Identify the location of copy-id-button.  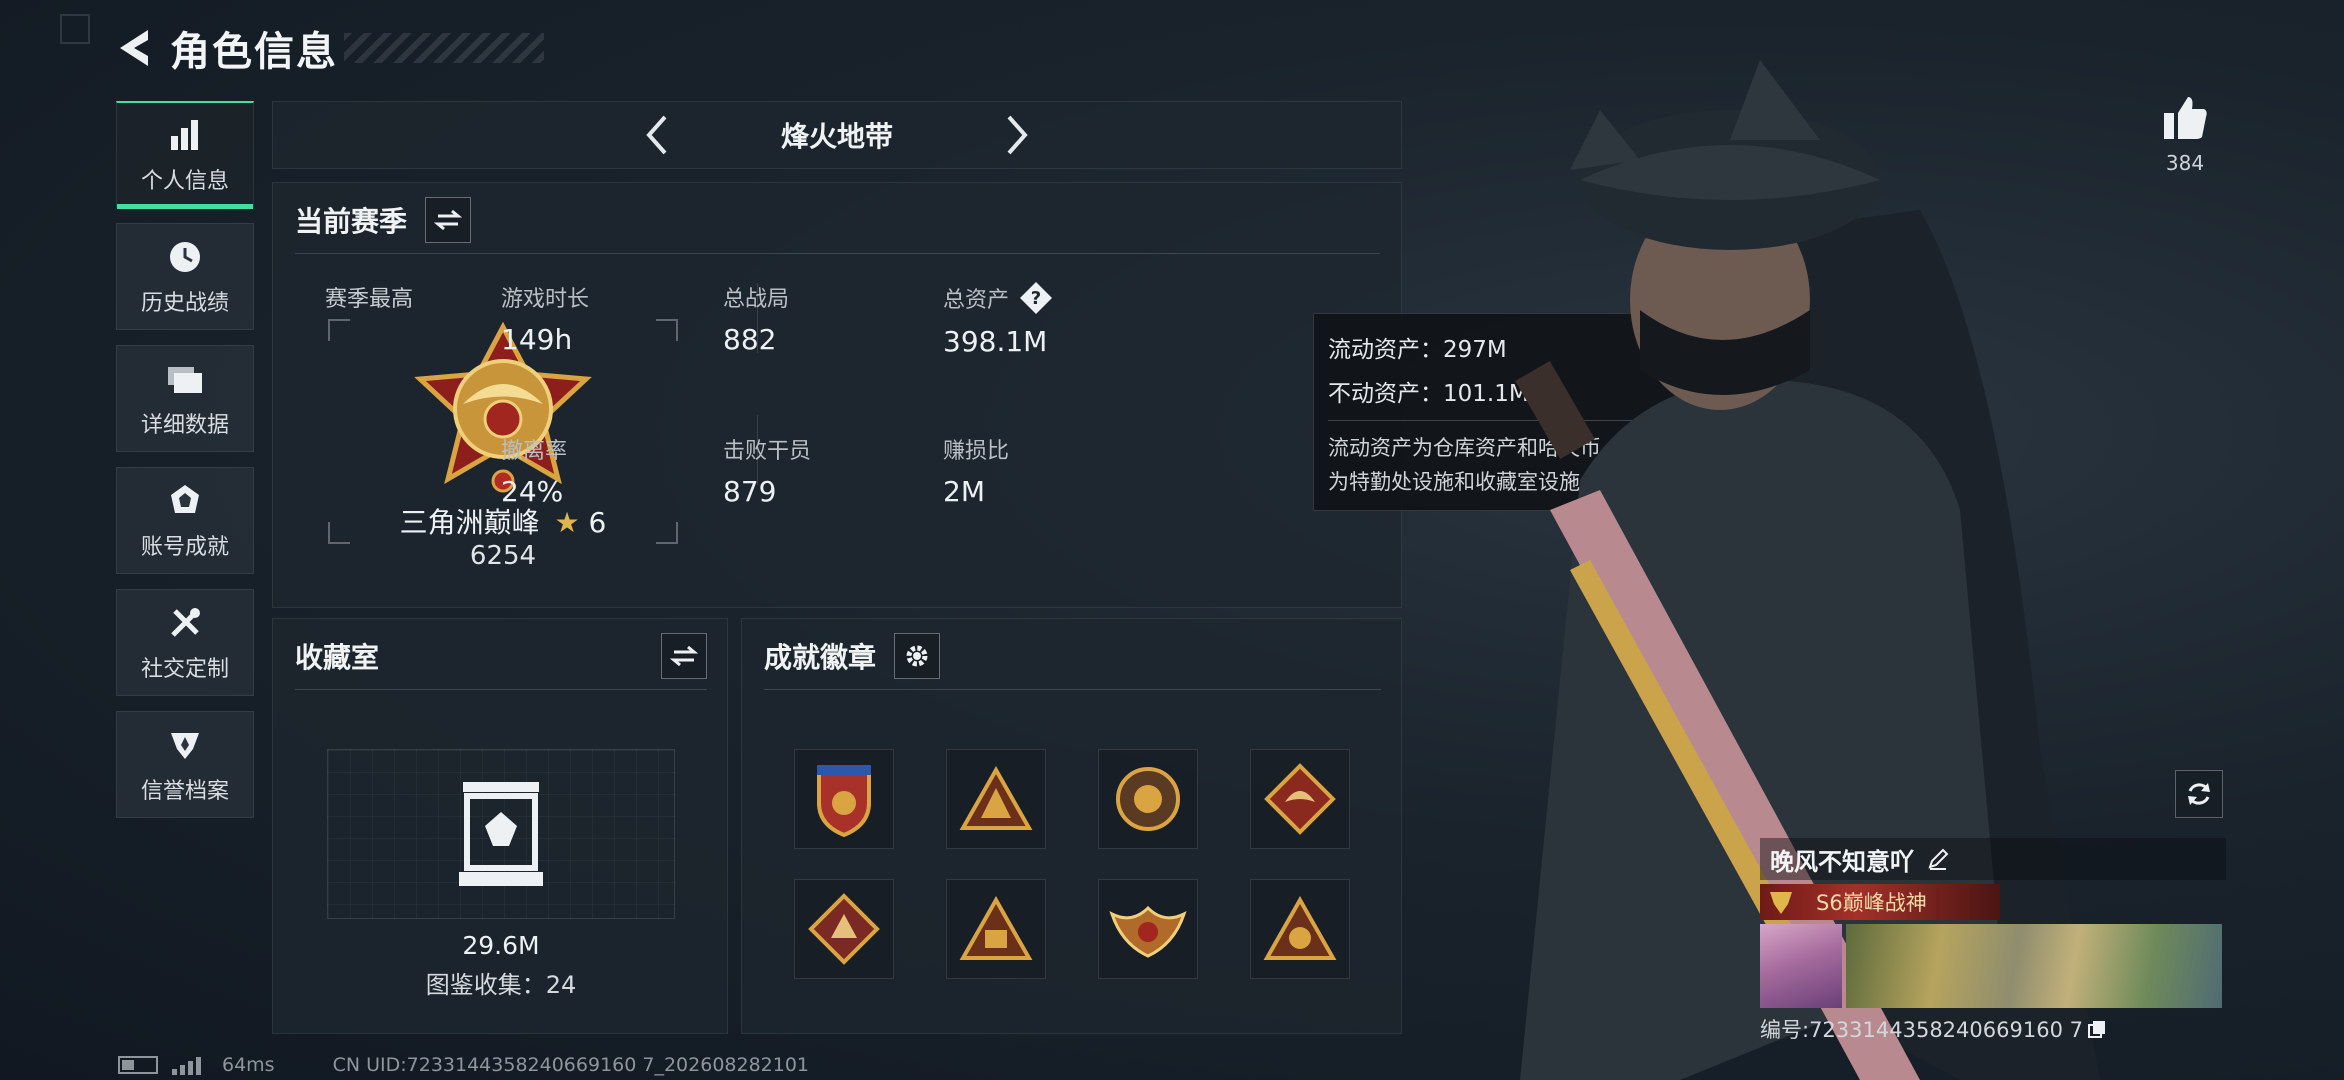
(2097, 1029).